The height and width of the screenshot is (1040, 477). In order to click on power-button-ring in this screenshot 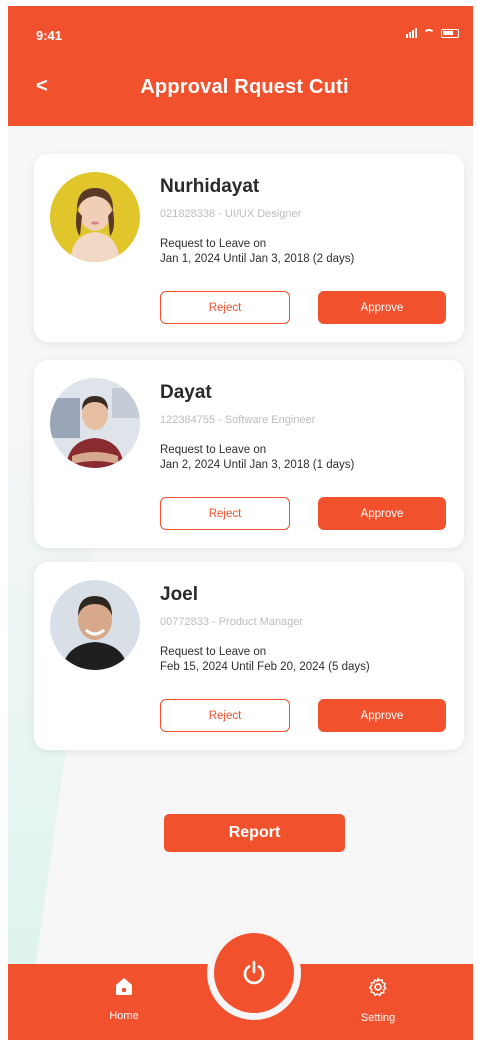, I will do `click(254, 973)`.